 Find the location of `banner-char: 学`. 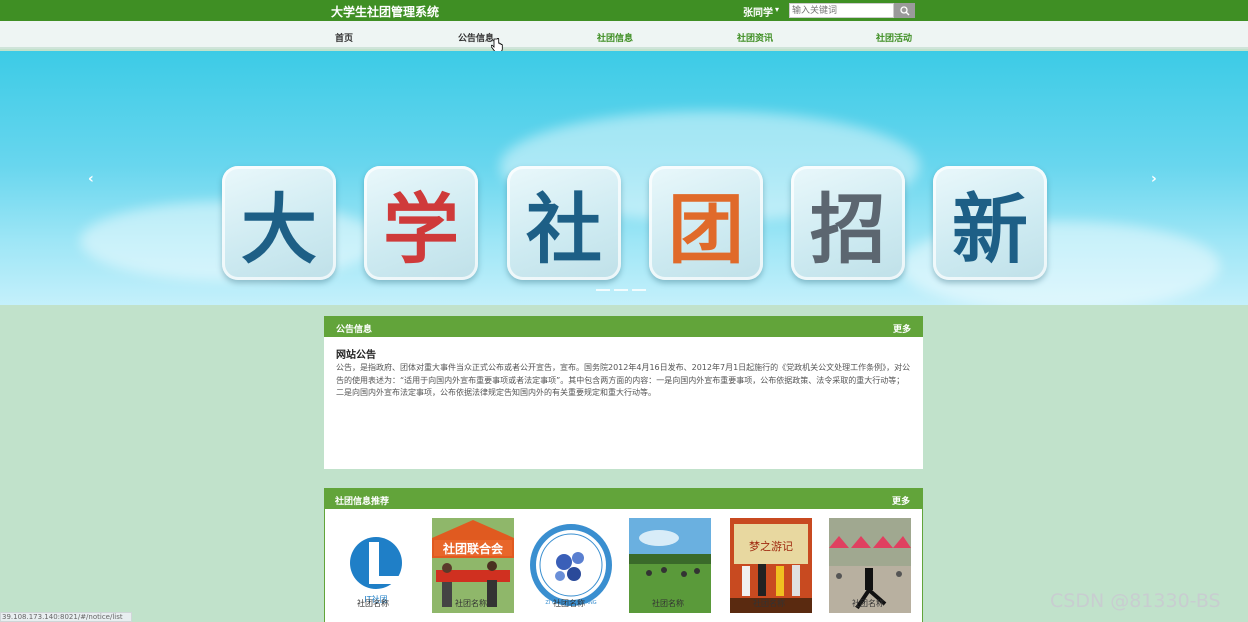

banner-char: 学 is located at coordinates (421, 229).